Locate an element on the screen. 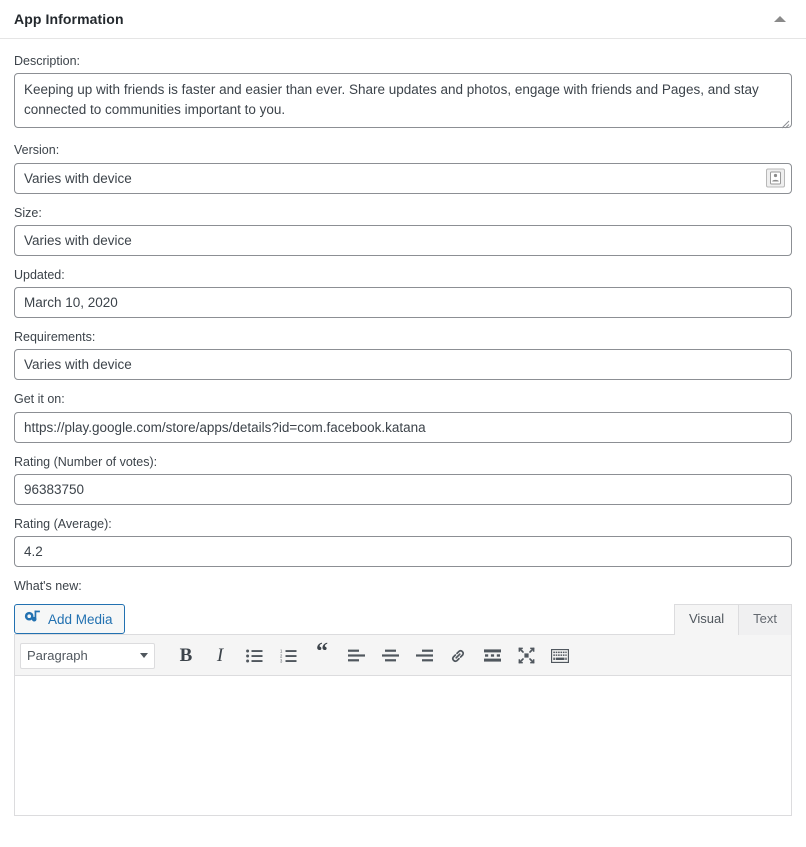  align-left-button is located at coordinates (356, 656).